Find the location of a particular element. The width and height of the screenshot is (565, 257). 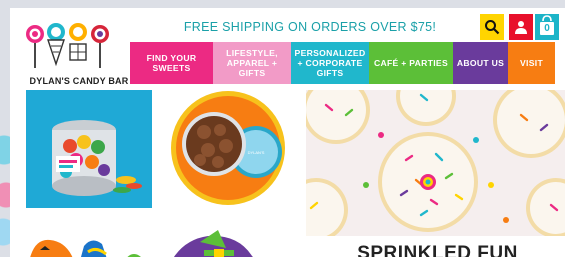

lollipop-icon is located at coordinates (35, 46).